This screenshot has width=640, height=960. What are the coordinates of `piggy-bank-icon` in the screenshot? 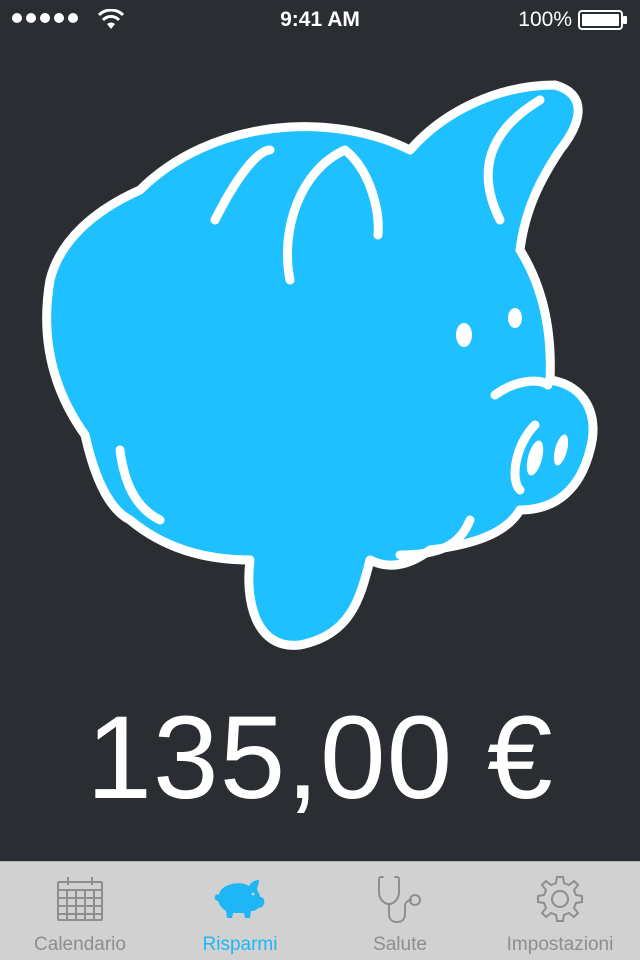 It's located at (239, 899).